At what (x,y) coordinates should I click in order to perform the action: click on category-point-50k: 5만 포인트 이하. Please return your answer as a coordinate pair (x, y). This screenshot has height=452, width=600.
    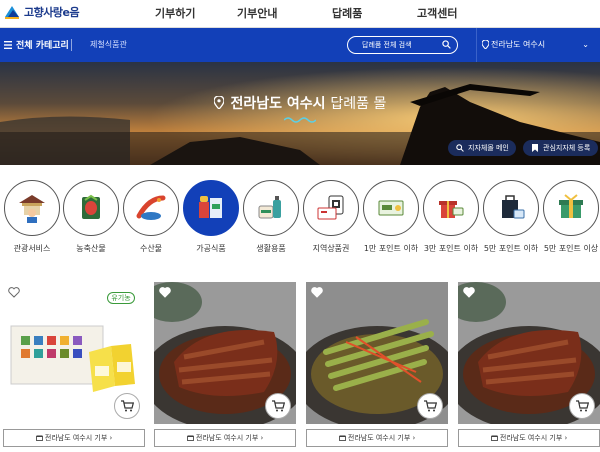
    Looking at the image, I should click on (511, 217).